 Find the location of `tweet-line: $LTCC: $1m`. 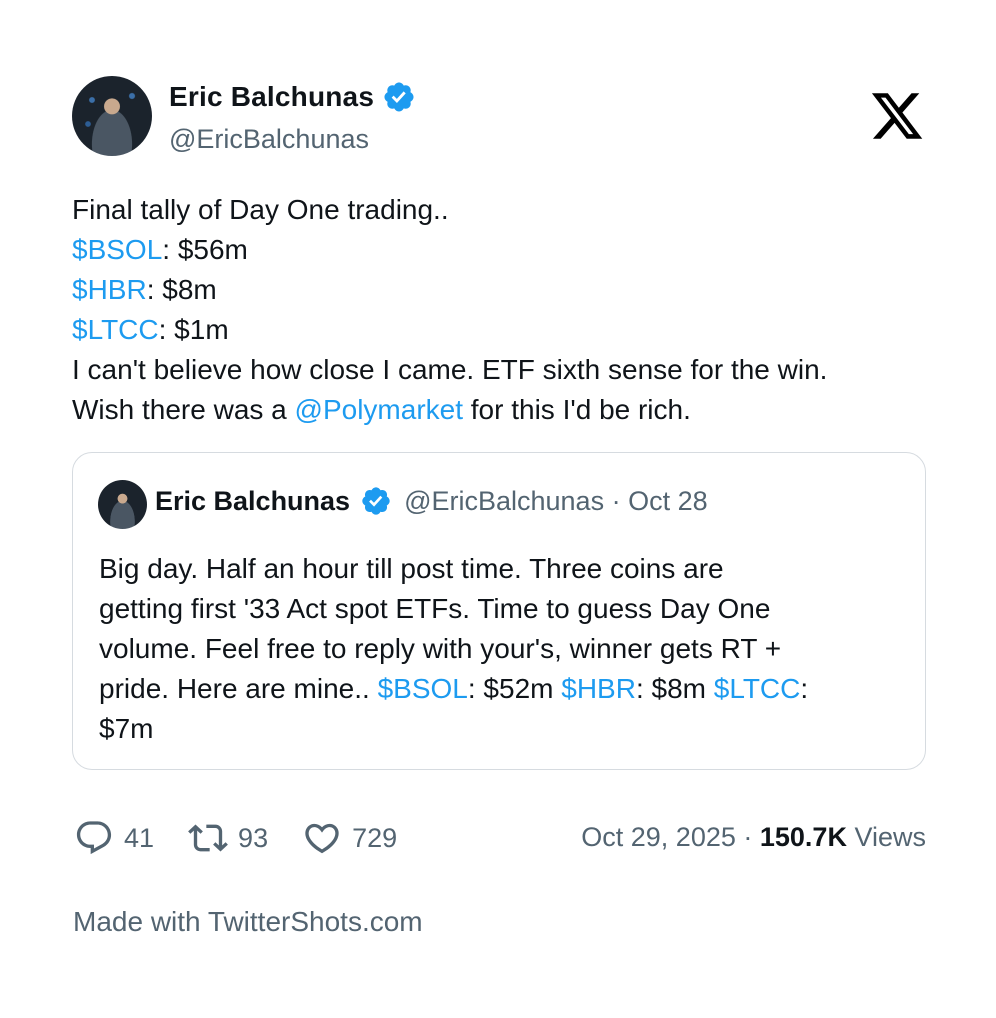

tweet-line: $LTCC: $1m is located at coordinates (512, 330).